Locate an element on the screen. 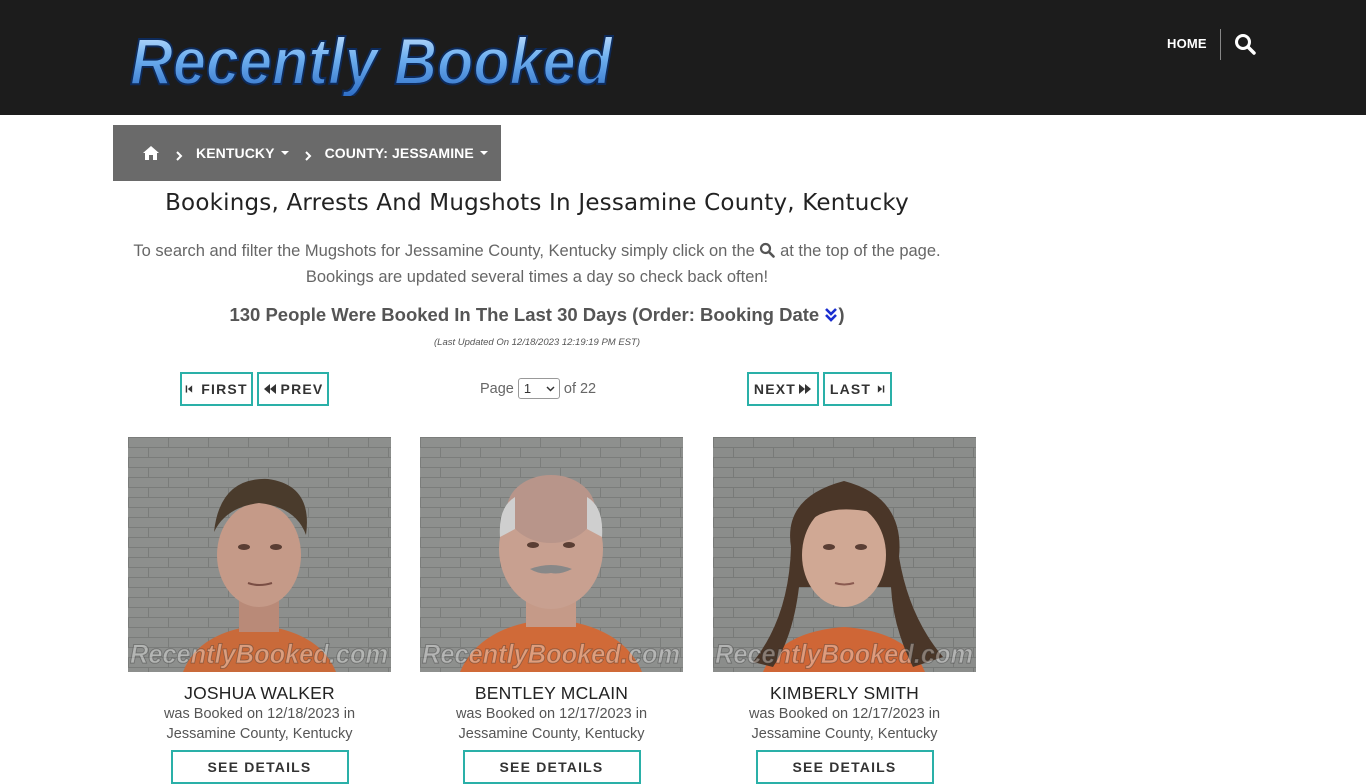 This screenshot has width=1366, height=784. breadcrumb: KENTUCKY COUNTY: JESSAMINE is located at coordinates (307, 153).